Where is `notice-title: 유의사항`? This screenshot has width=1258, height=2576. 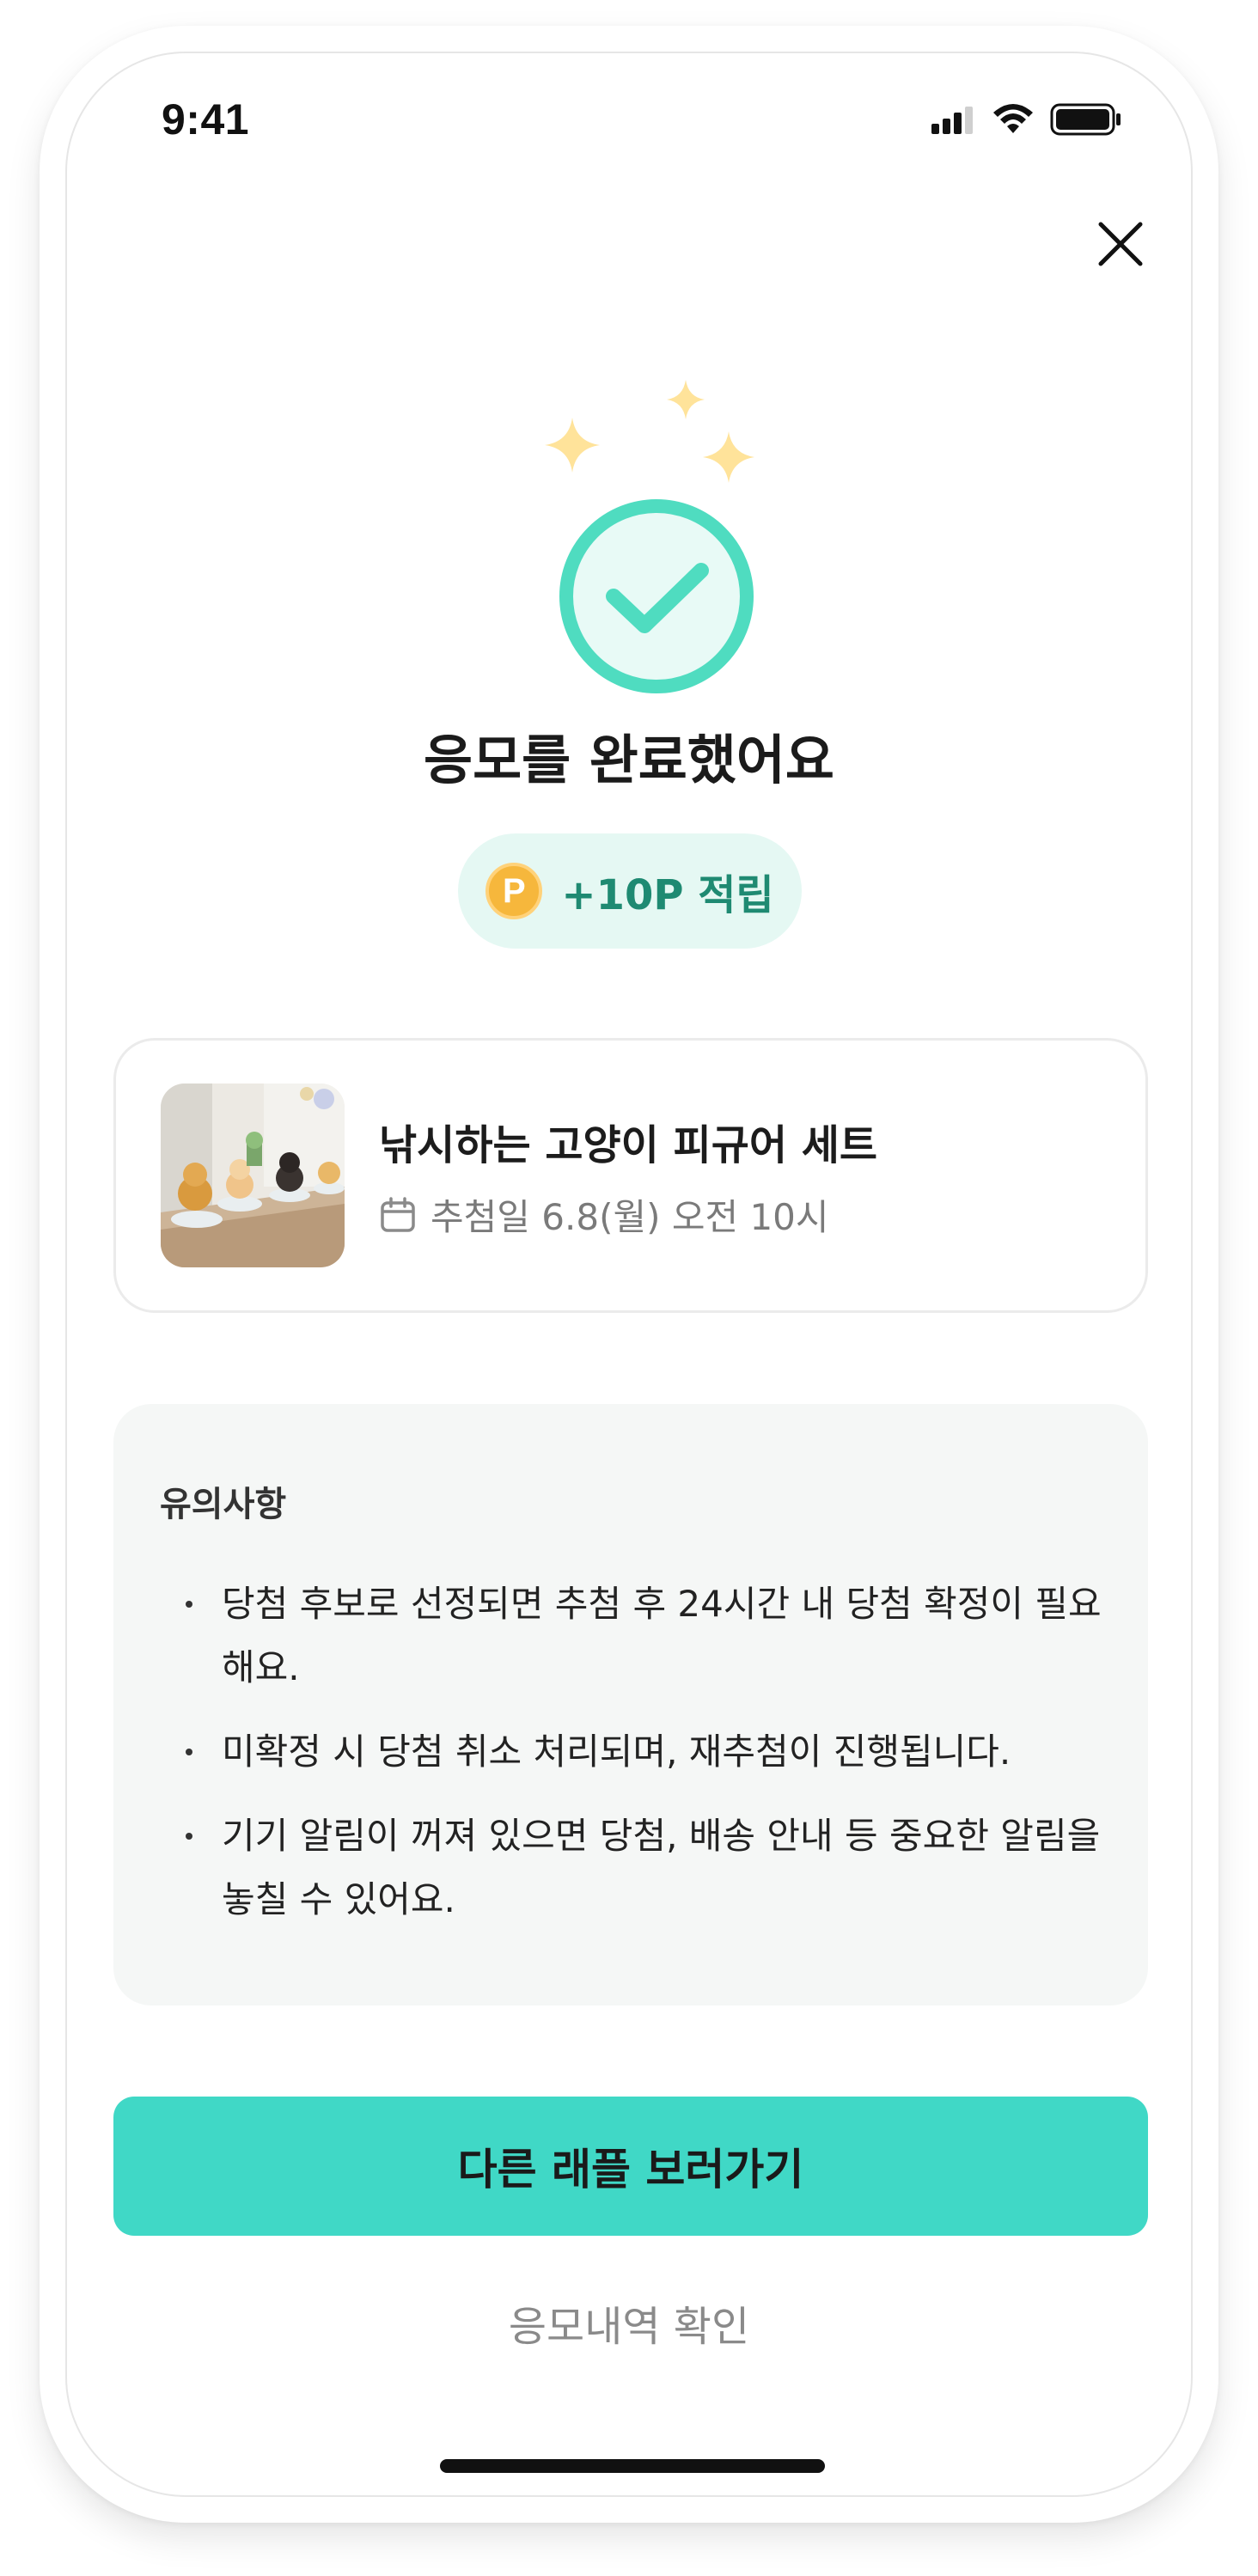
notice-title: 유의사항 is located at coordinates (224, 1504).